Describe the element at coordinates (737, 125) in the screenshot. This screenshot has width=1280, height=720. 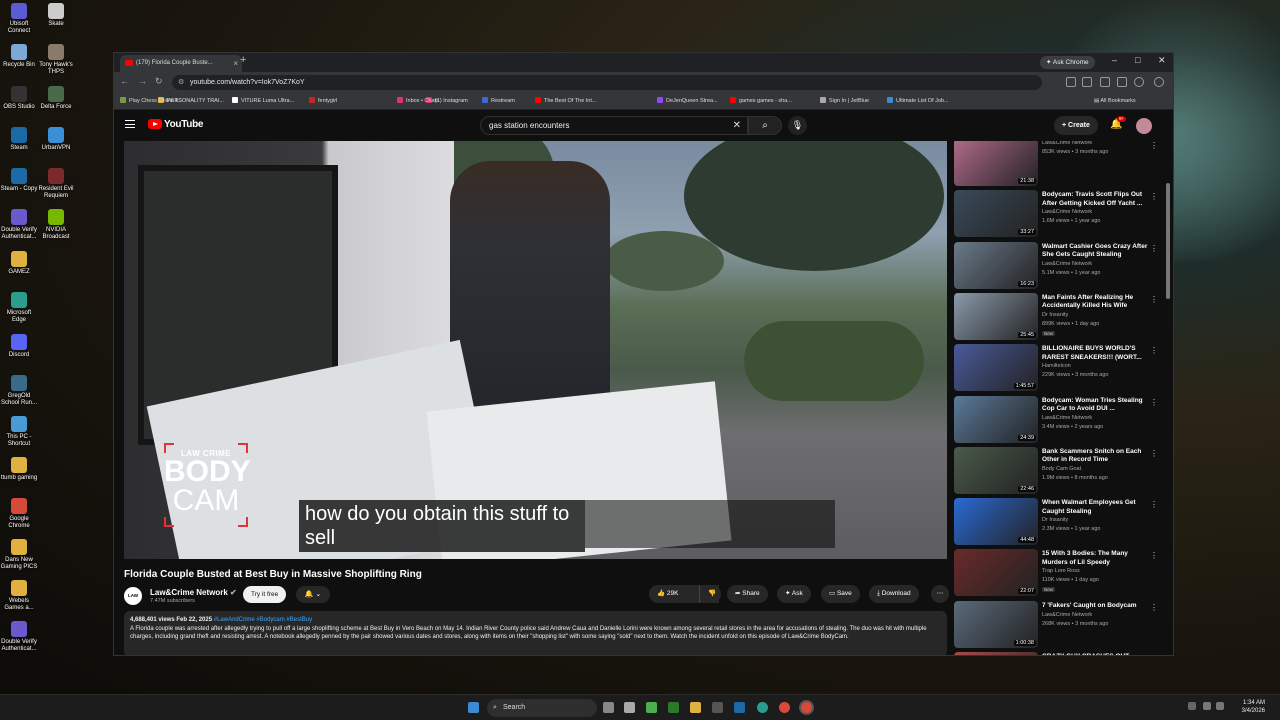
I see `clear-search-icon: ✕` at that location.